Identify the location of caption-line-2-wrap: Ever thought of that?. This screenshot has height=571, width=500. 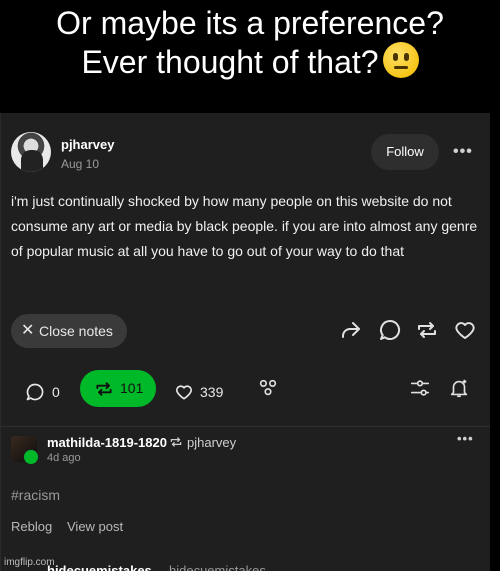
(250, 61).